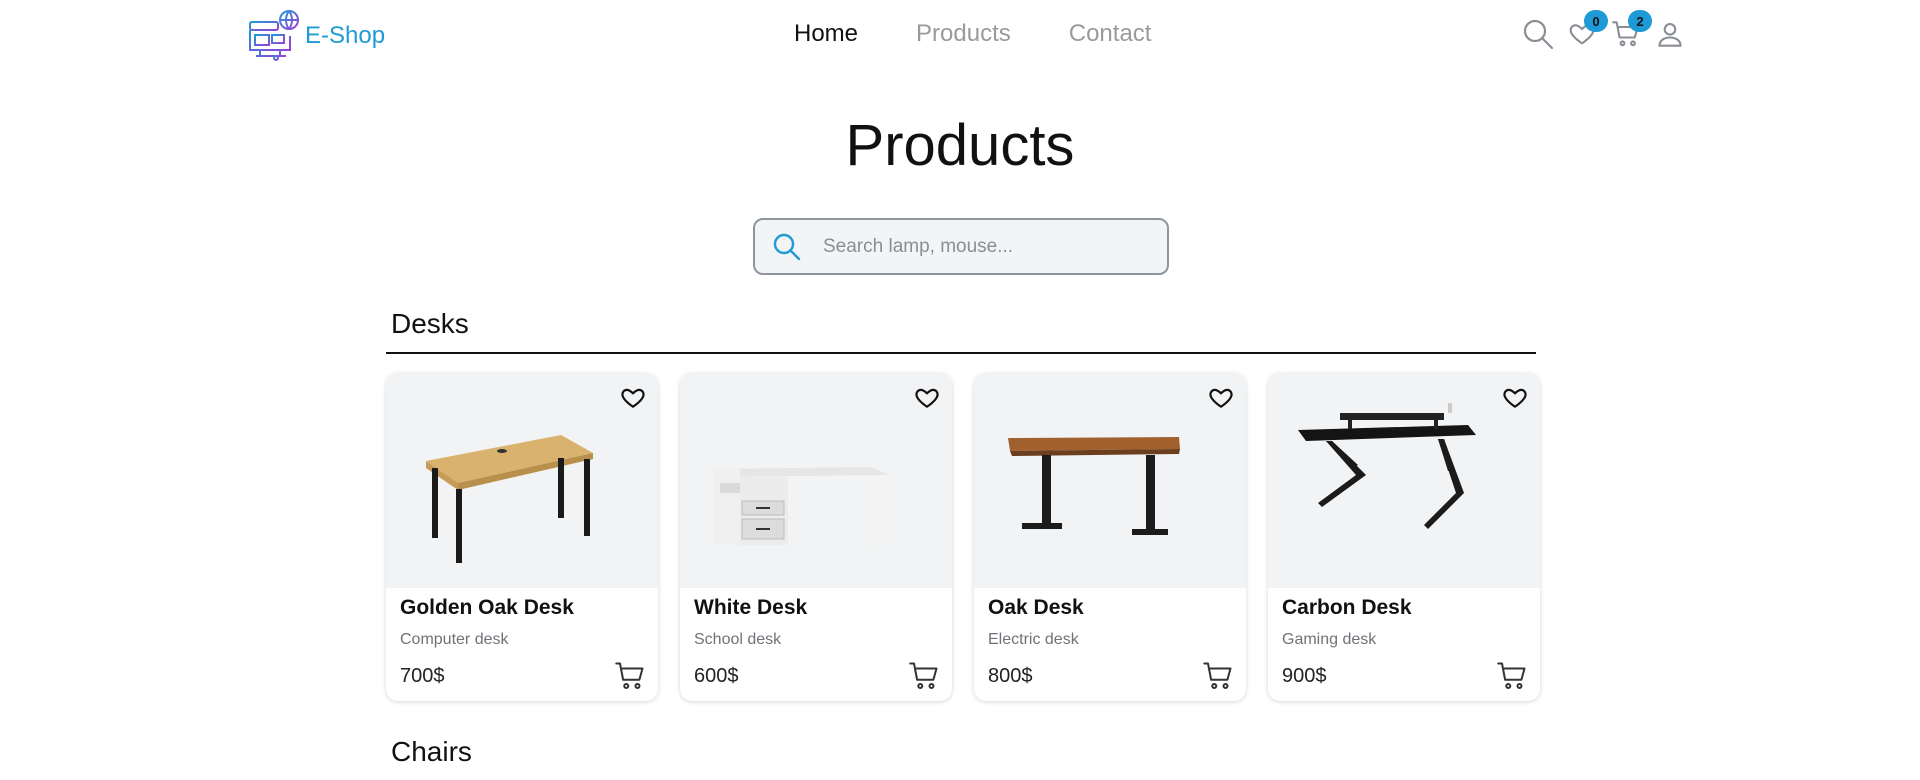 The image size is (1920, 780). What do you see at coordinates (1640, 21) in the screenshot?
I see `cart-count-badge: 2` at bounding box center [1640, 21].